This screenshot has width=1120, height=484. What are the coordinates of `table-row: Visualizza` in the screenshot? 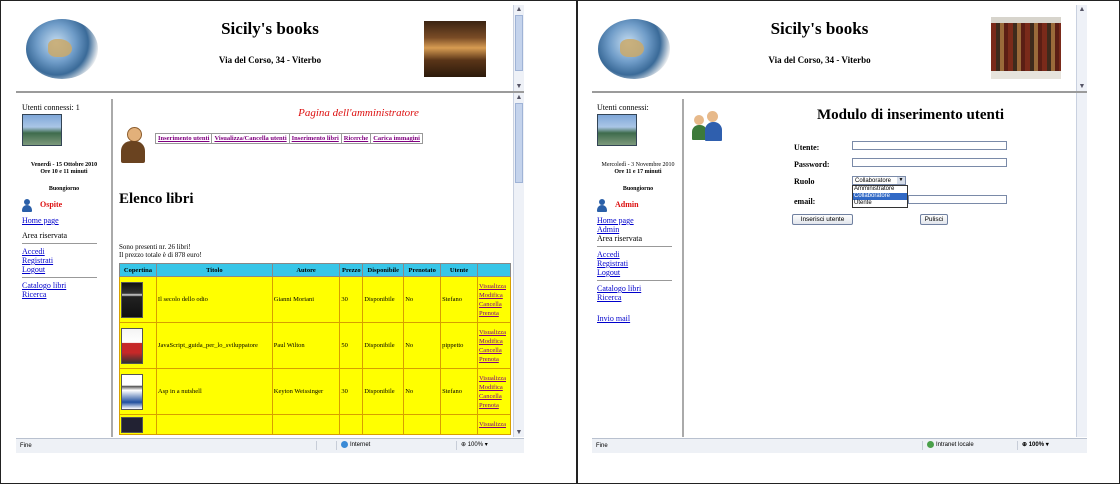 It's located at (315, 424).